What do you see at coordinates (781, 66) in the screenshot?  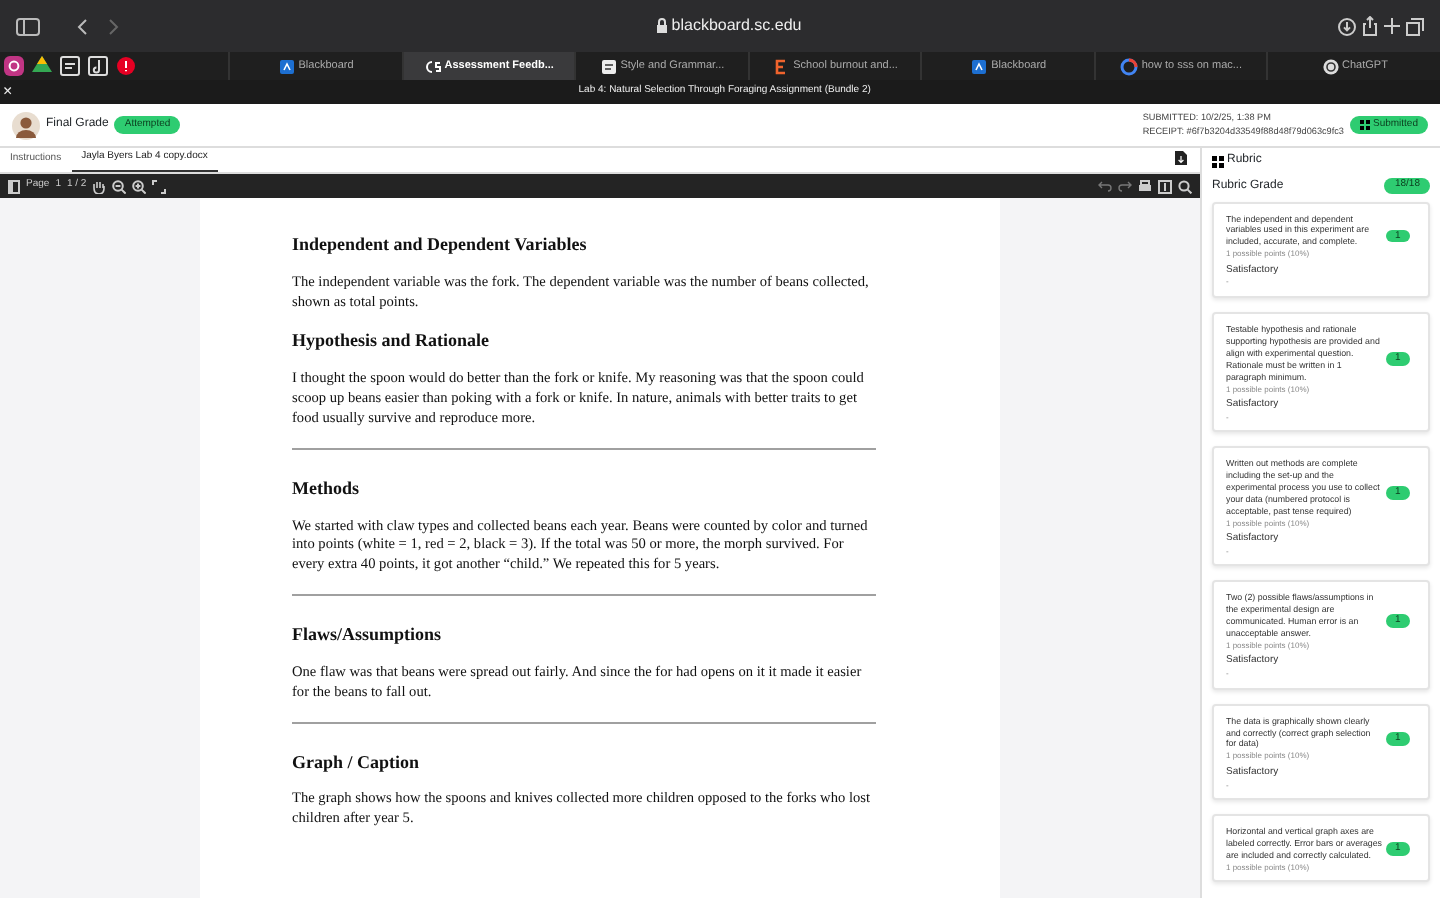 I see `letter-e-icon` at bounding box center [781, 66].